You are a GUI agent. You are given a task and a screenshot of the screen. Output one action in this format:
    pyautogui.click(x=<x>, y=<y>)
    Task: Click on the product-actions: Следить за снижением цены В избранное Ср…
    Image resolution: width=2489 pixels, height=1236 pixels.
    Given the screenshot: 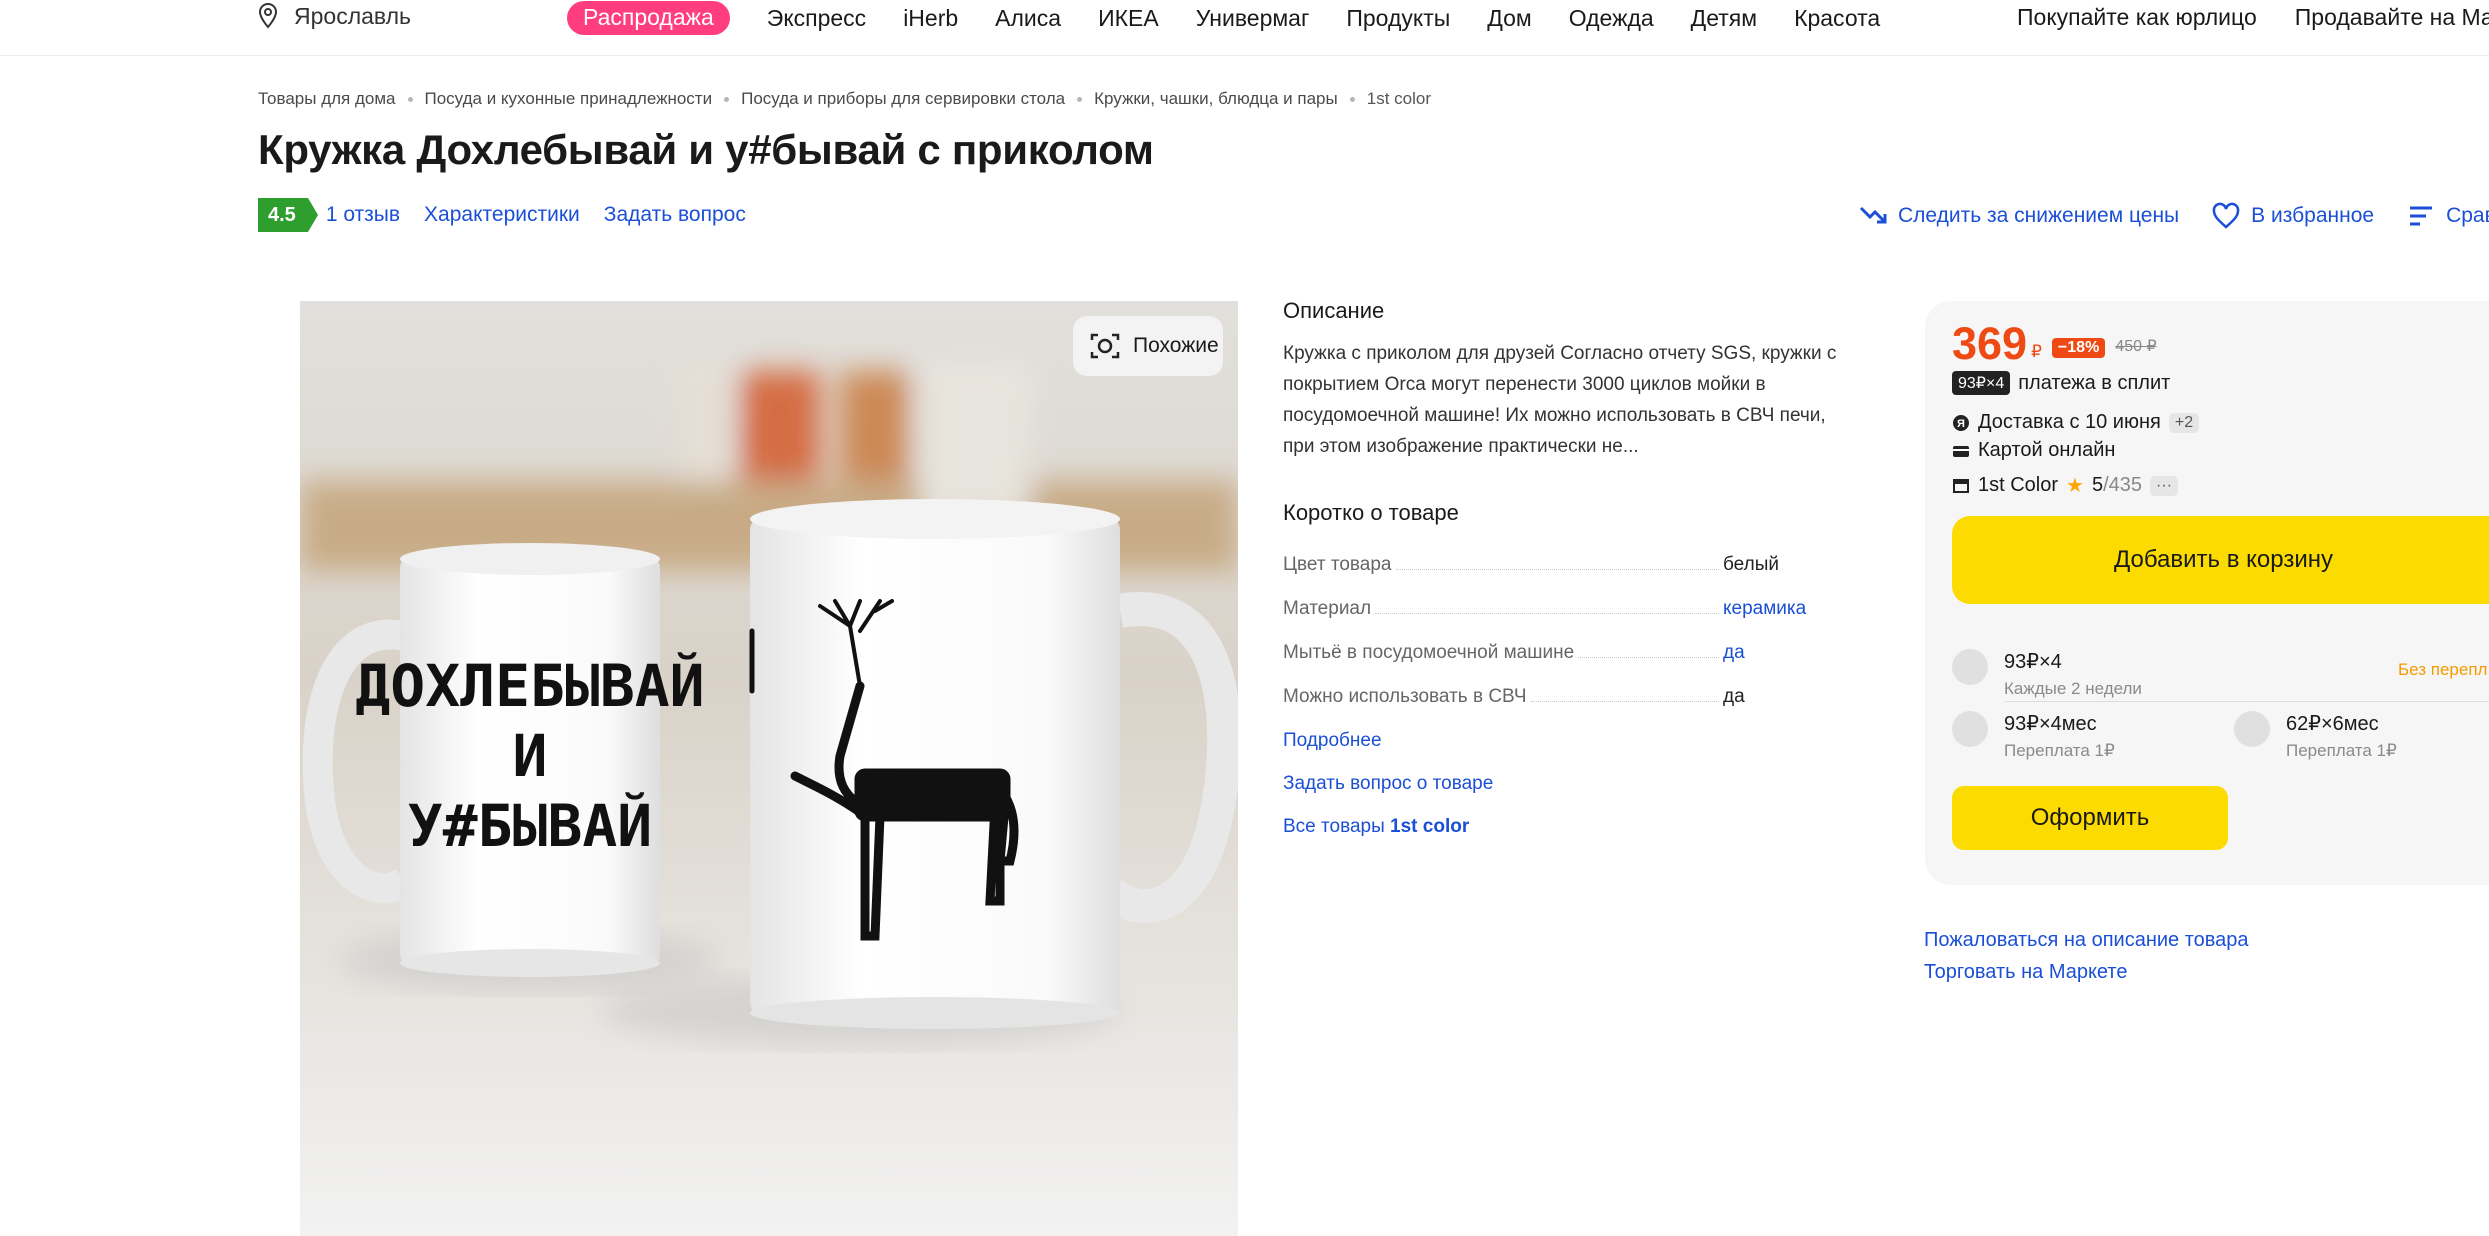 What is the action you would take?
    pyautogui.click(x=2173, y=216)
    